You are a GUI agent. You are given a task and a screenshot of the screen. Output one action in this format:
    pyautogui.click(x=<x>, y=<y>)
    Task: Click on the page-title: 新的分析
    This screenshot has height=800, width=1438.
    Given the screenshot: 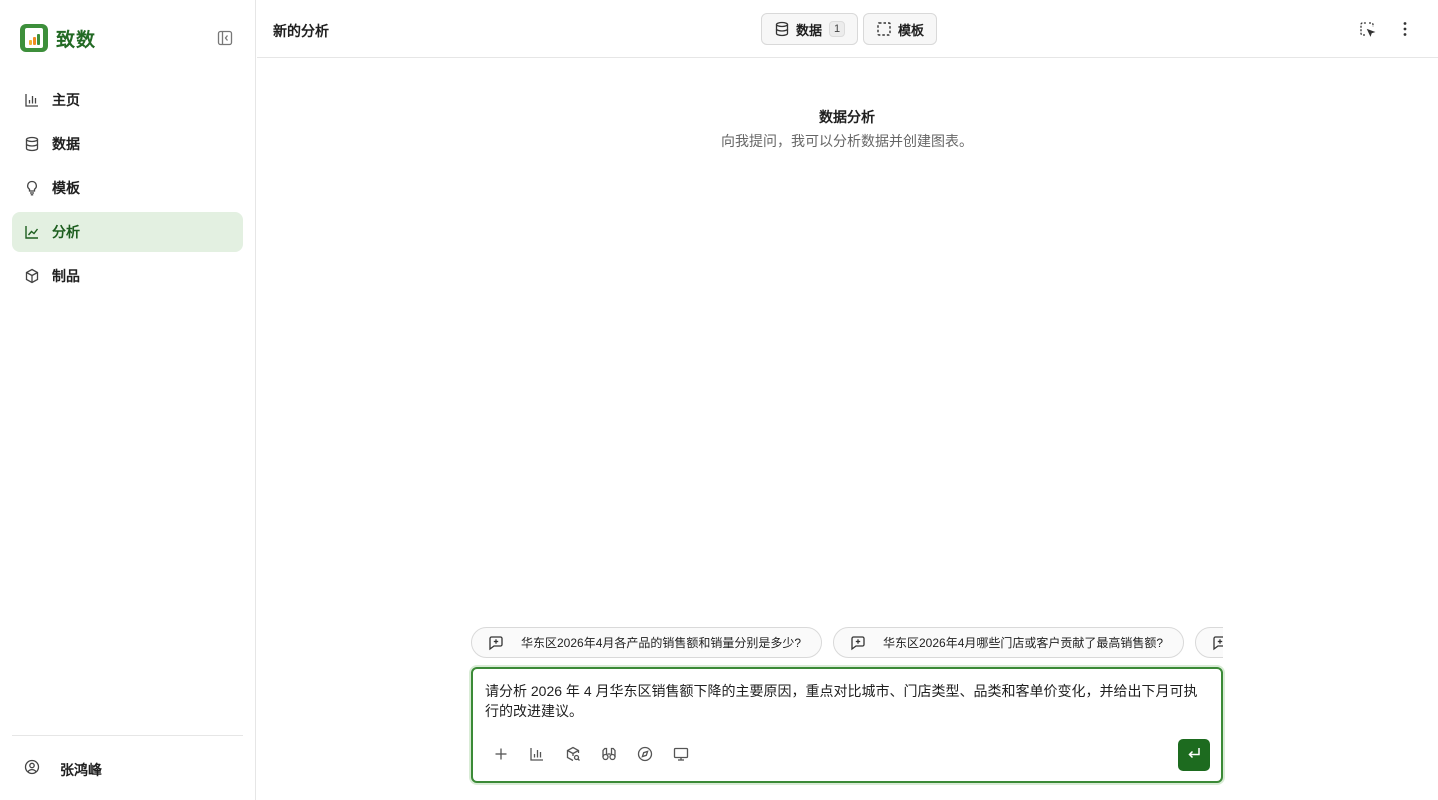 What is the action you would take?
    pyautogui.click(x=301, y=31)
    